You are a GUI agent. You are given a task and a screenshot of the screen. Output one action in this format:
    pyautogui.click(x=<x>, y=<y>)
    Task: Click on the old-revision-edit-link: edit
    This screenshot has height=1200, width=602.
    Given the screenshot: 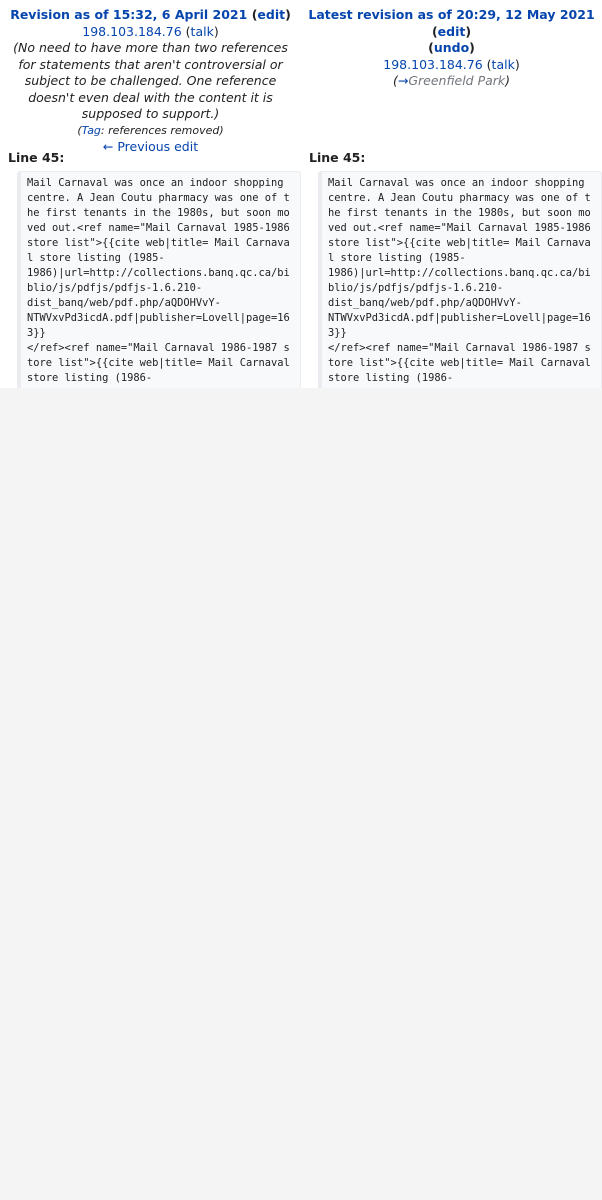 What is the action you would take?
    pyautogui.click(x=271, y=14)
    